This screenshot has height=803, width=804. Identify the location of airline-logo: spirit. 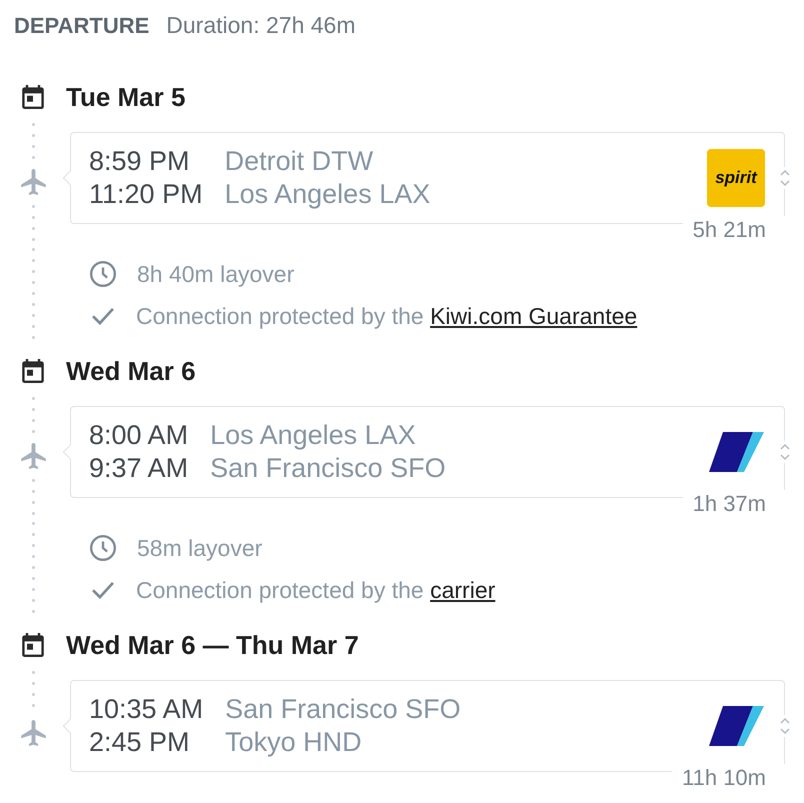
(736, 178).